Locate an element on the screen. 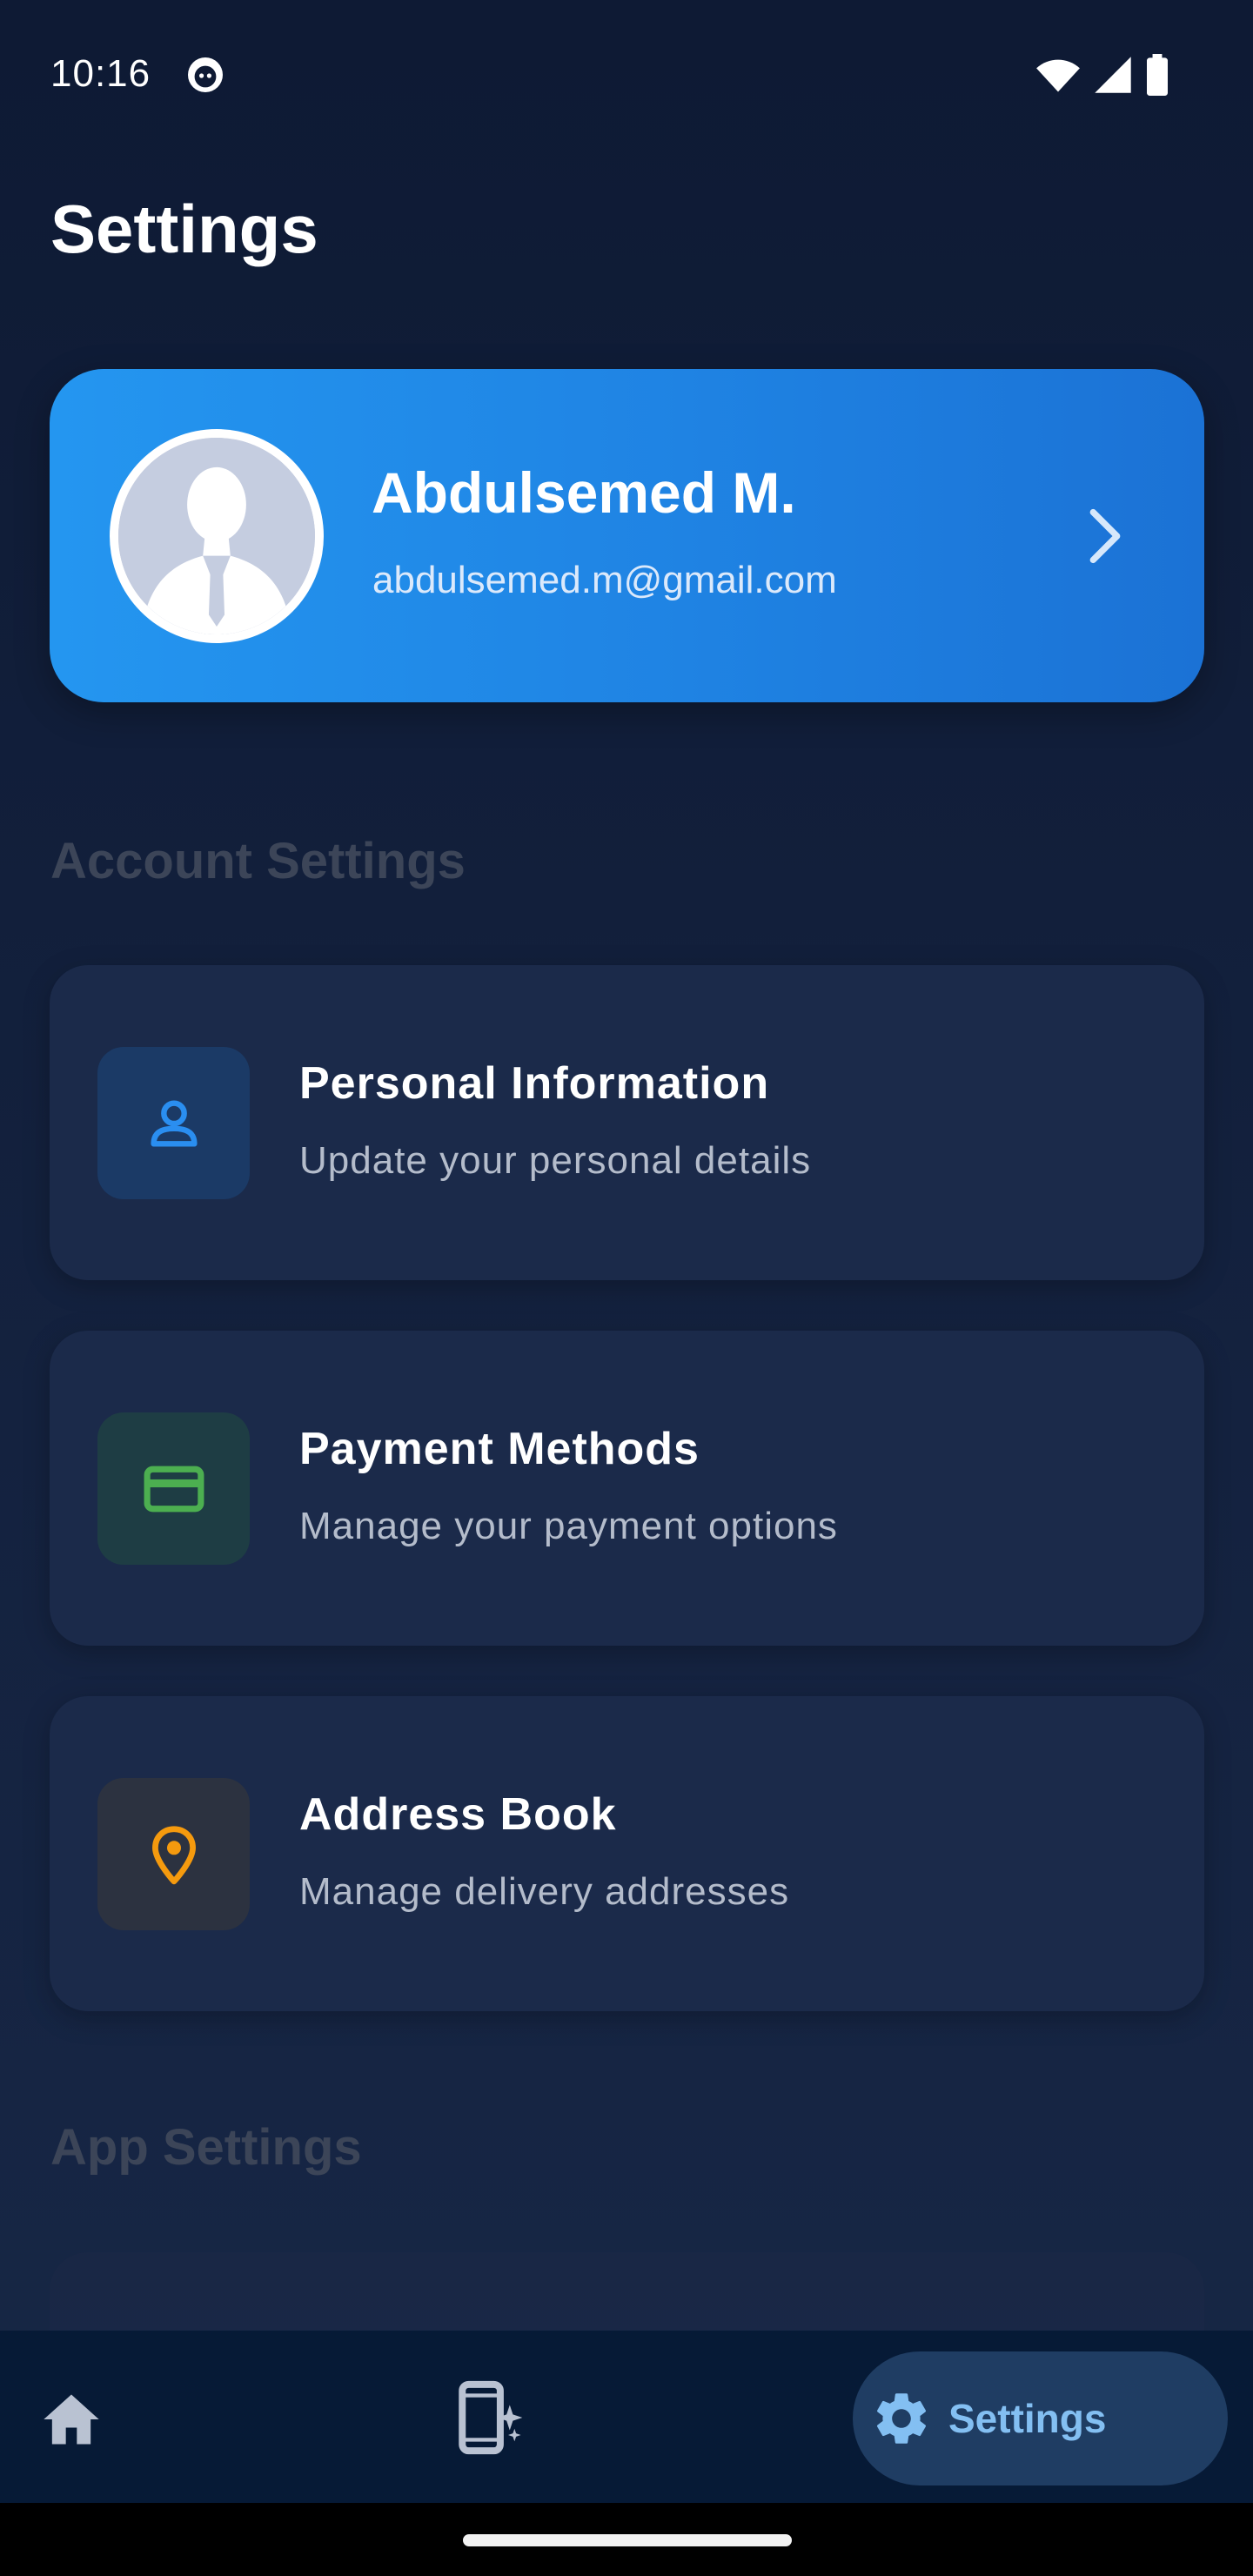 This screenshot has height=2576, width=1253. signal-icon is located at coordinates (1113, 75).